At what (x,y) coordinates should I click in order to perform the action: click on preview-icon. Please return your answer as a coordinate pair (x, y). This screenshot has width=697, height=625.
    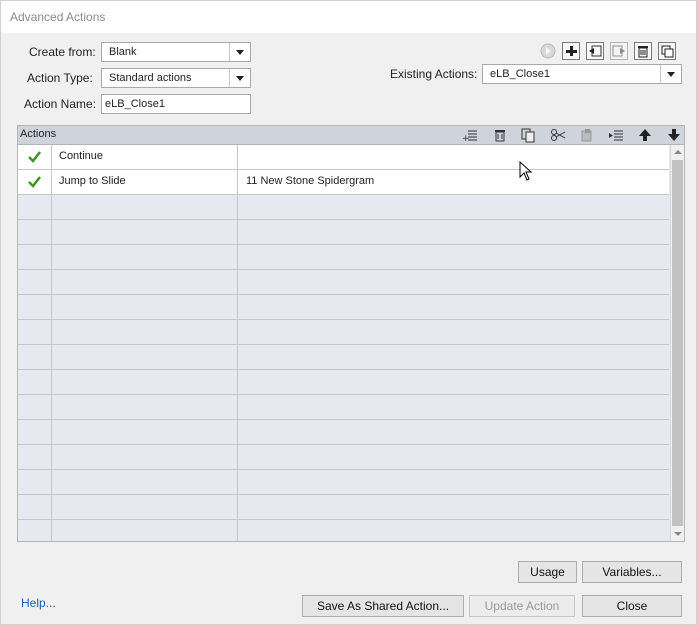
    Looking at the image, I should click on (548, 51).